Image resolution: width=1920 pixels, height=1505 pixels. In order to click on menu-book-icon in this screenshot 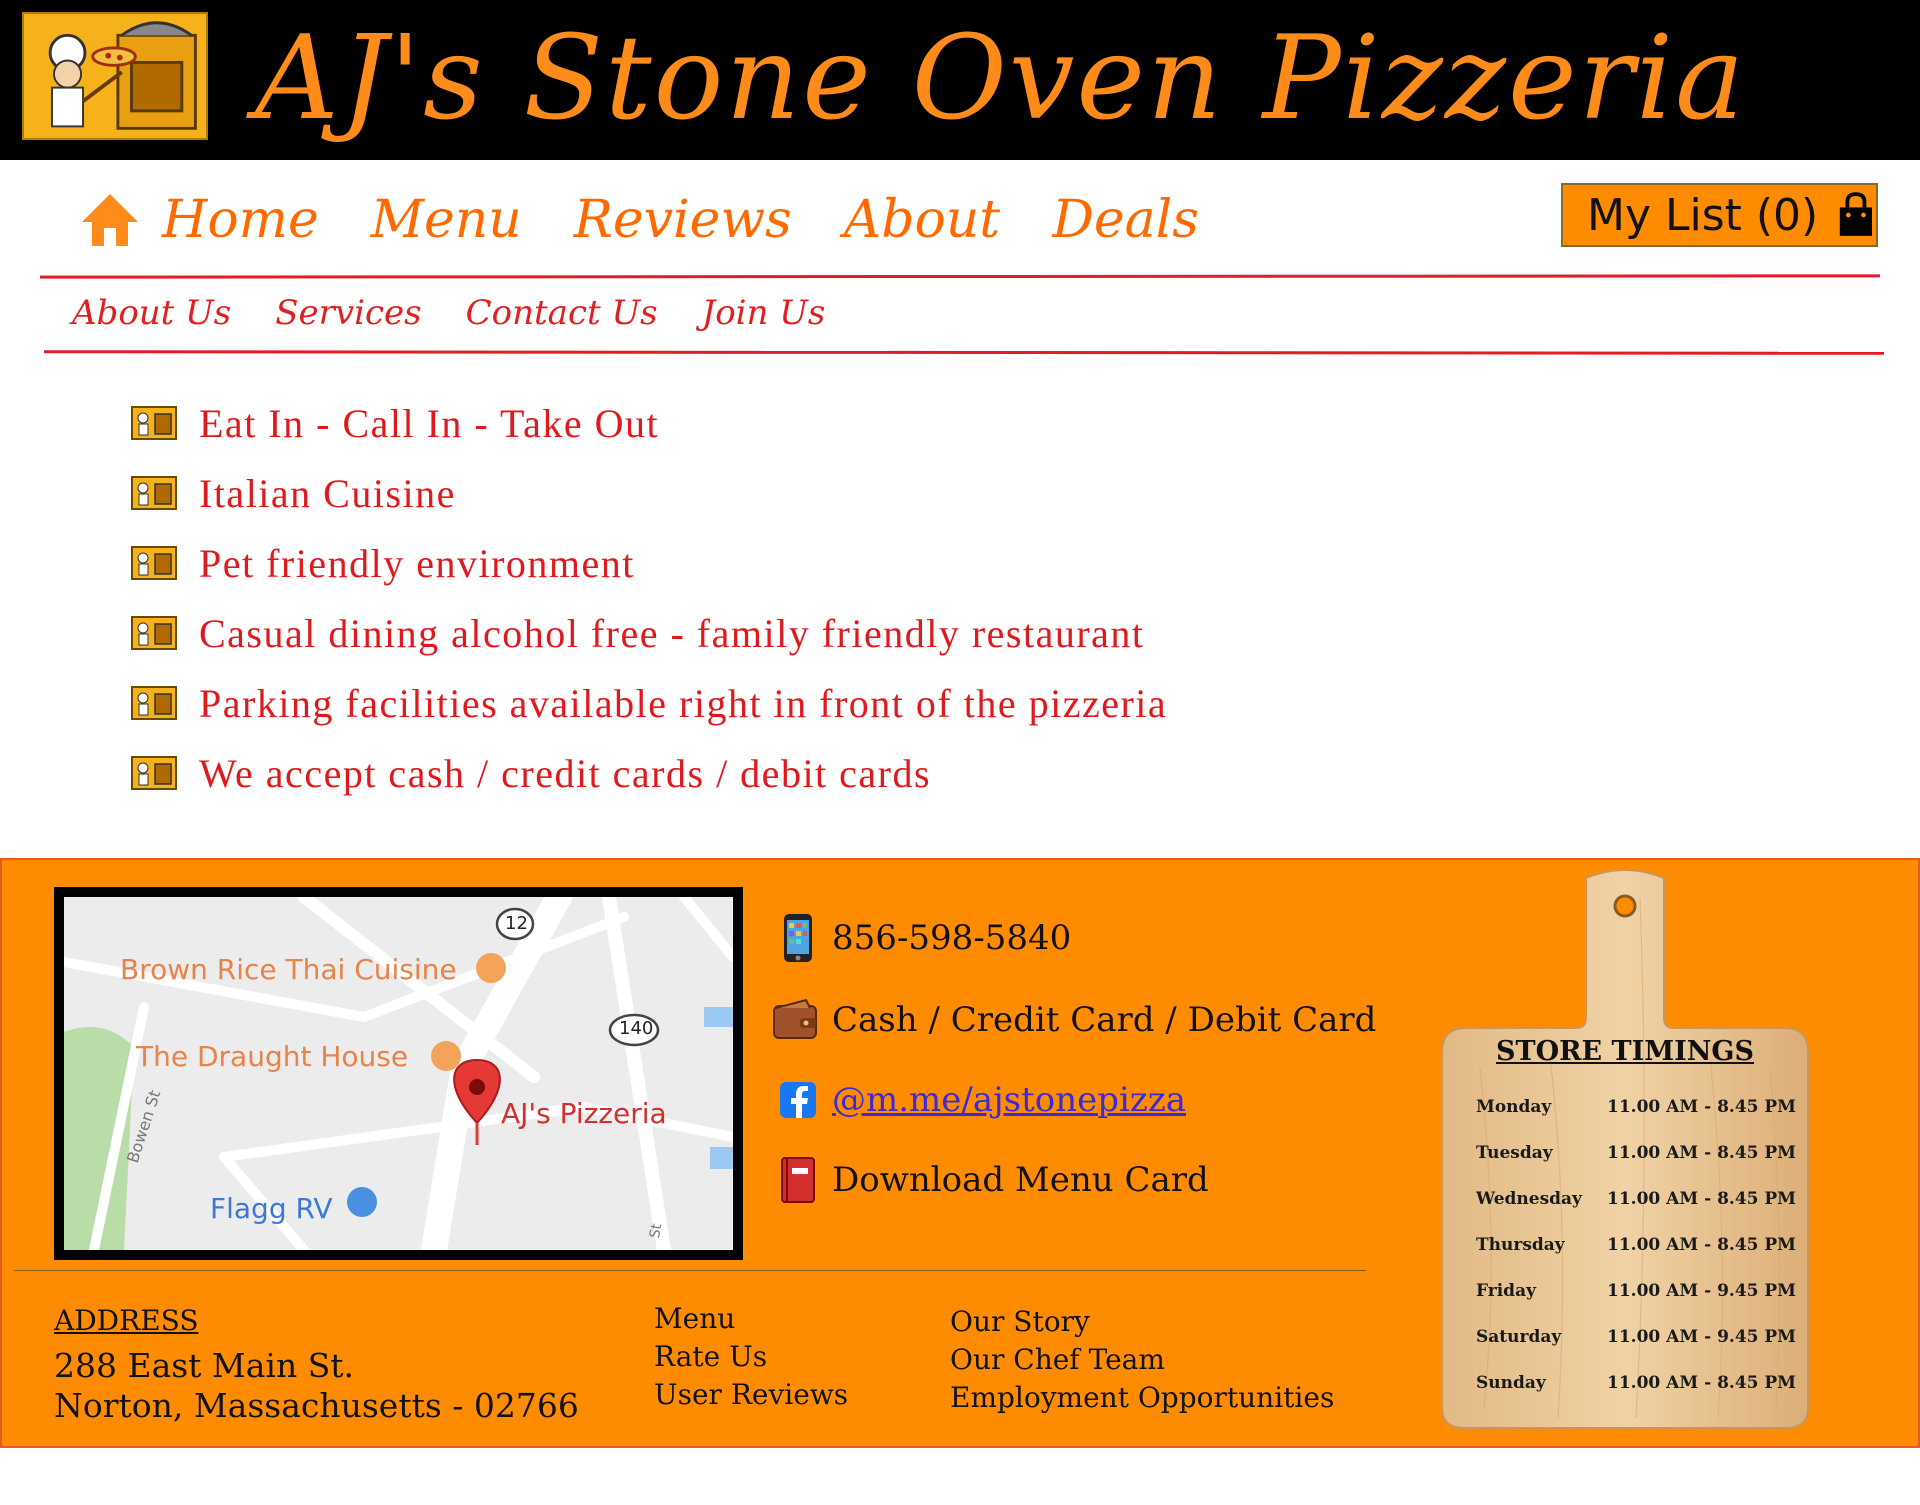, I will do `click(798, 1180)`.